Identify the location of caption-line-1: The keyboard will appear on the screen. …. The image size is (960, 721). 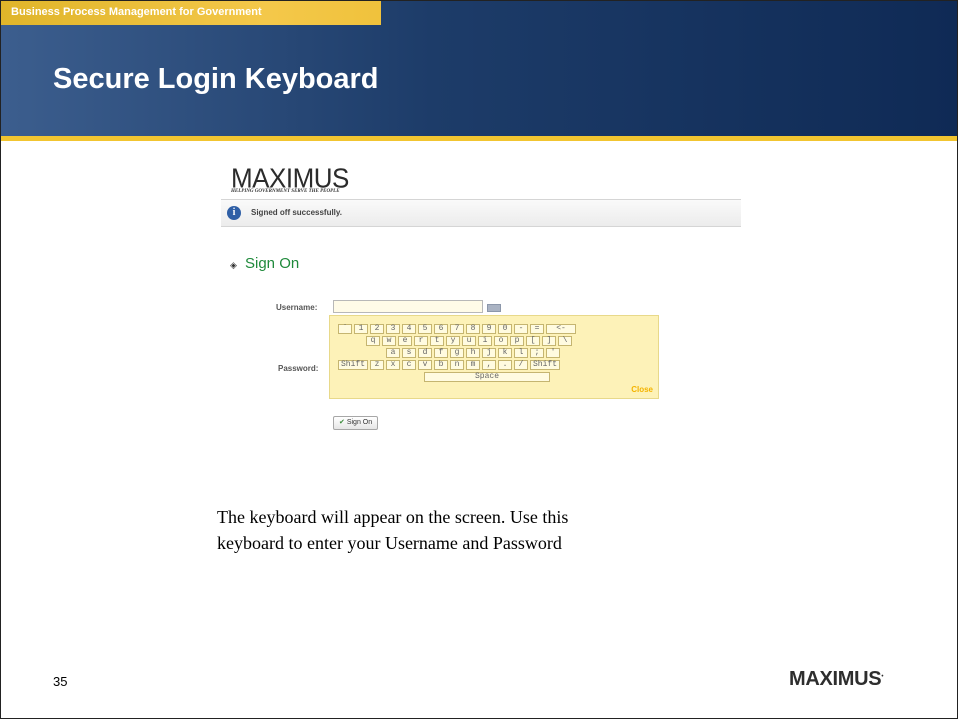
(393, 517).